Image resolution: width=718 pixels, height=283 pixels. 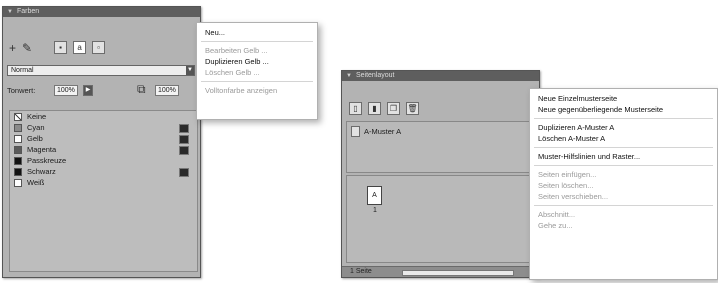 I want to click on list-item-swatch-schwarz: Schwarz, so click(x=103, y=171).